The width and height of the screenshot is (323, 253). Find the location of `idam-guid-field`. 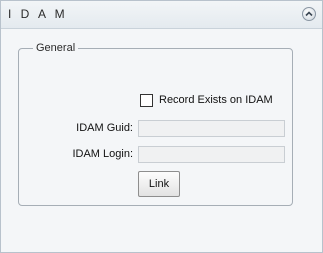

idam-guid-field is located at coordinates (211, 128).